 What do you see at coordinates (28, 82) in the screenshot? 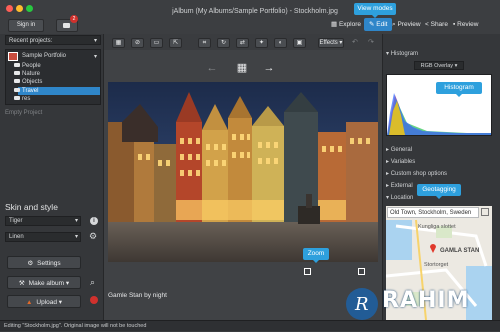
I see `tree-folder-objects: Objects` at bounding box center [28, 82].